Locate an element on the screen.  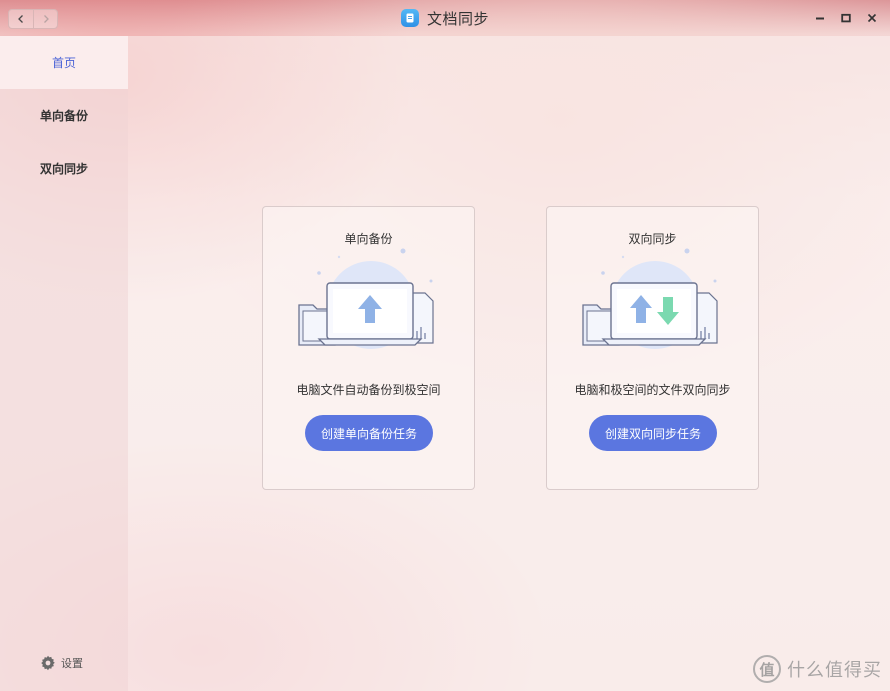
nav-buttons is located at coordinates (33, 19).